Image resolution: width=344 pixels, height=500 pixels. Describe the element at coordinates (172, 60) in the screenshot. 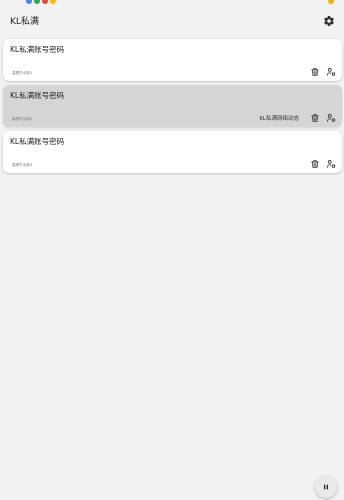

I see `list-item: KL私满账号密码 高德节点新1` at that location.